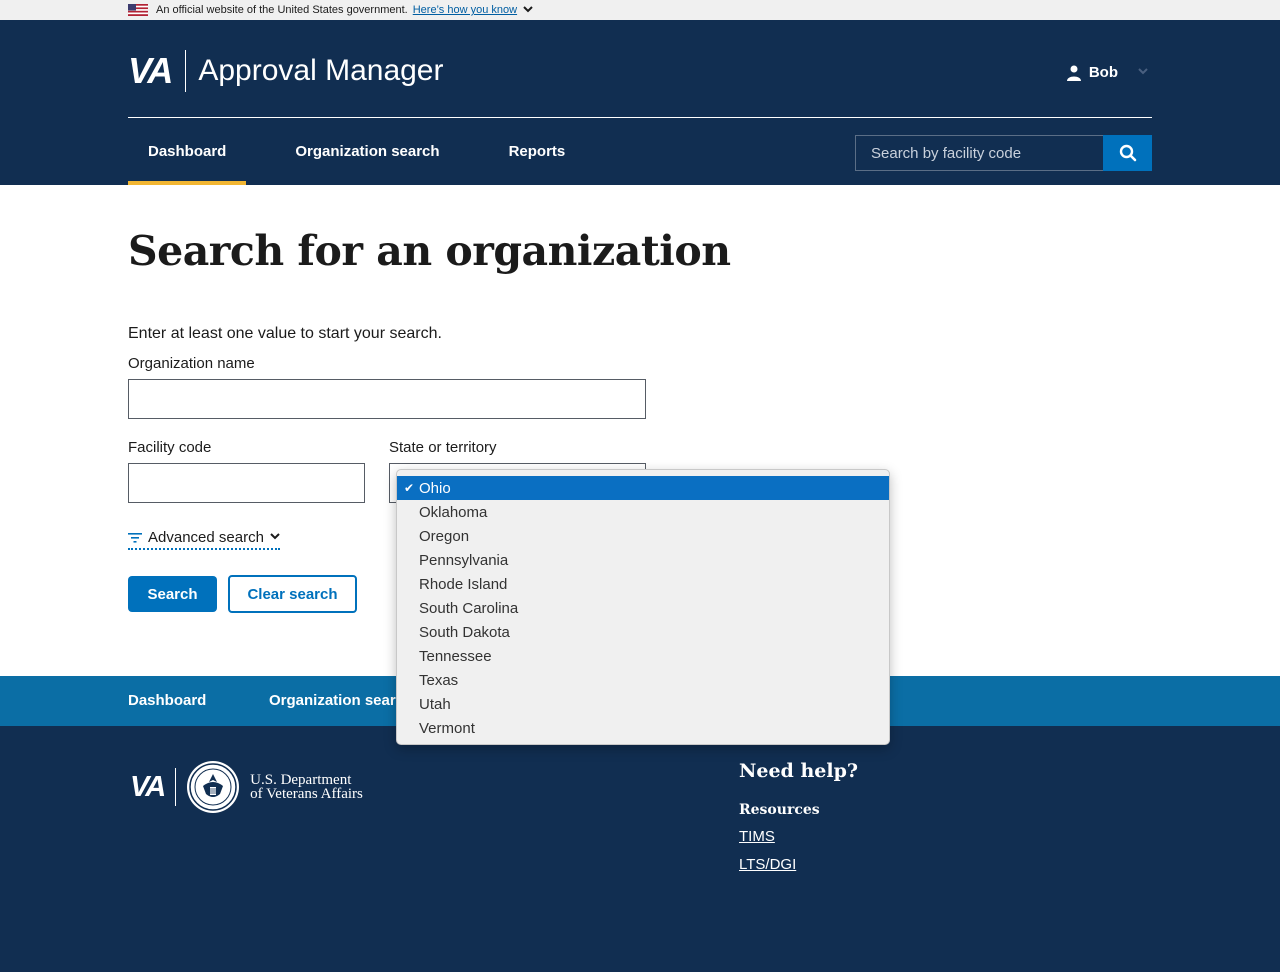 This screenshot has height=972, width=1280. Describe the element at coordinates (191, 363) in the screenshot. I see `organization-name-label: Organization name` at that location.